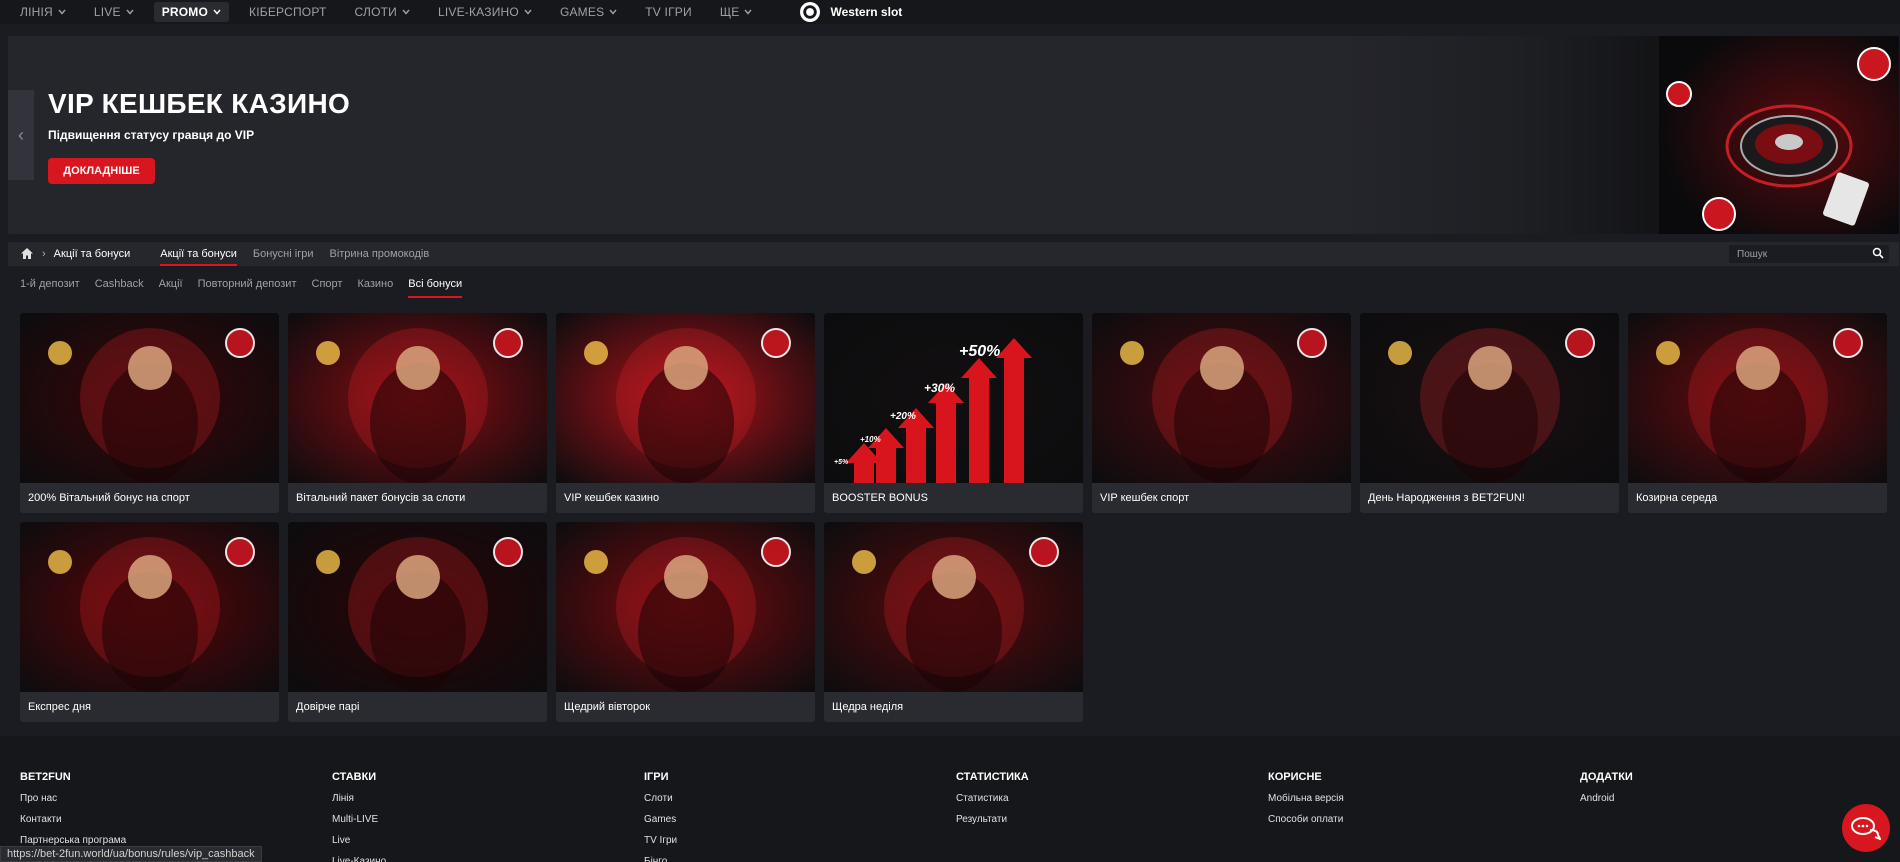  I want to click on home-icon, so click(27, 254).